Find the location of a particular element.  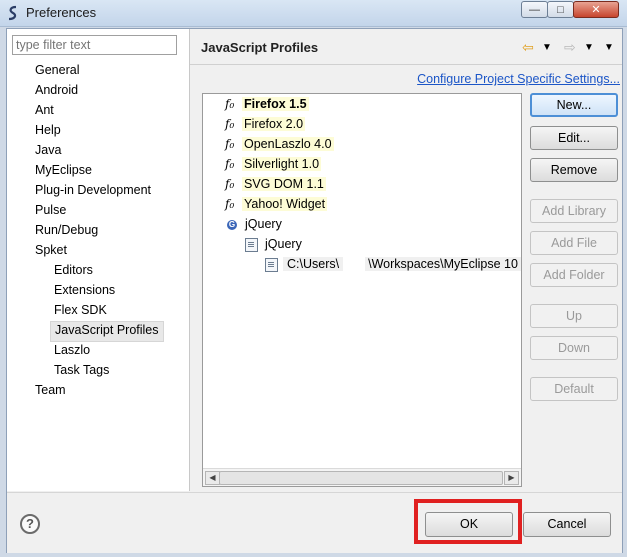

close-icon: ✕ is located at coordinates (596, 10).